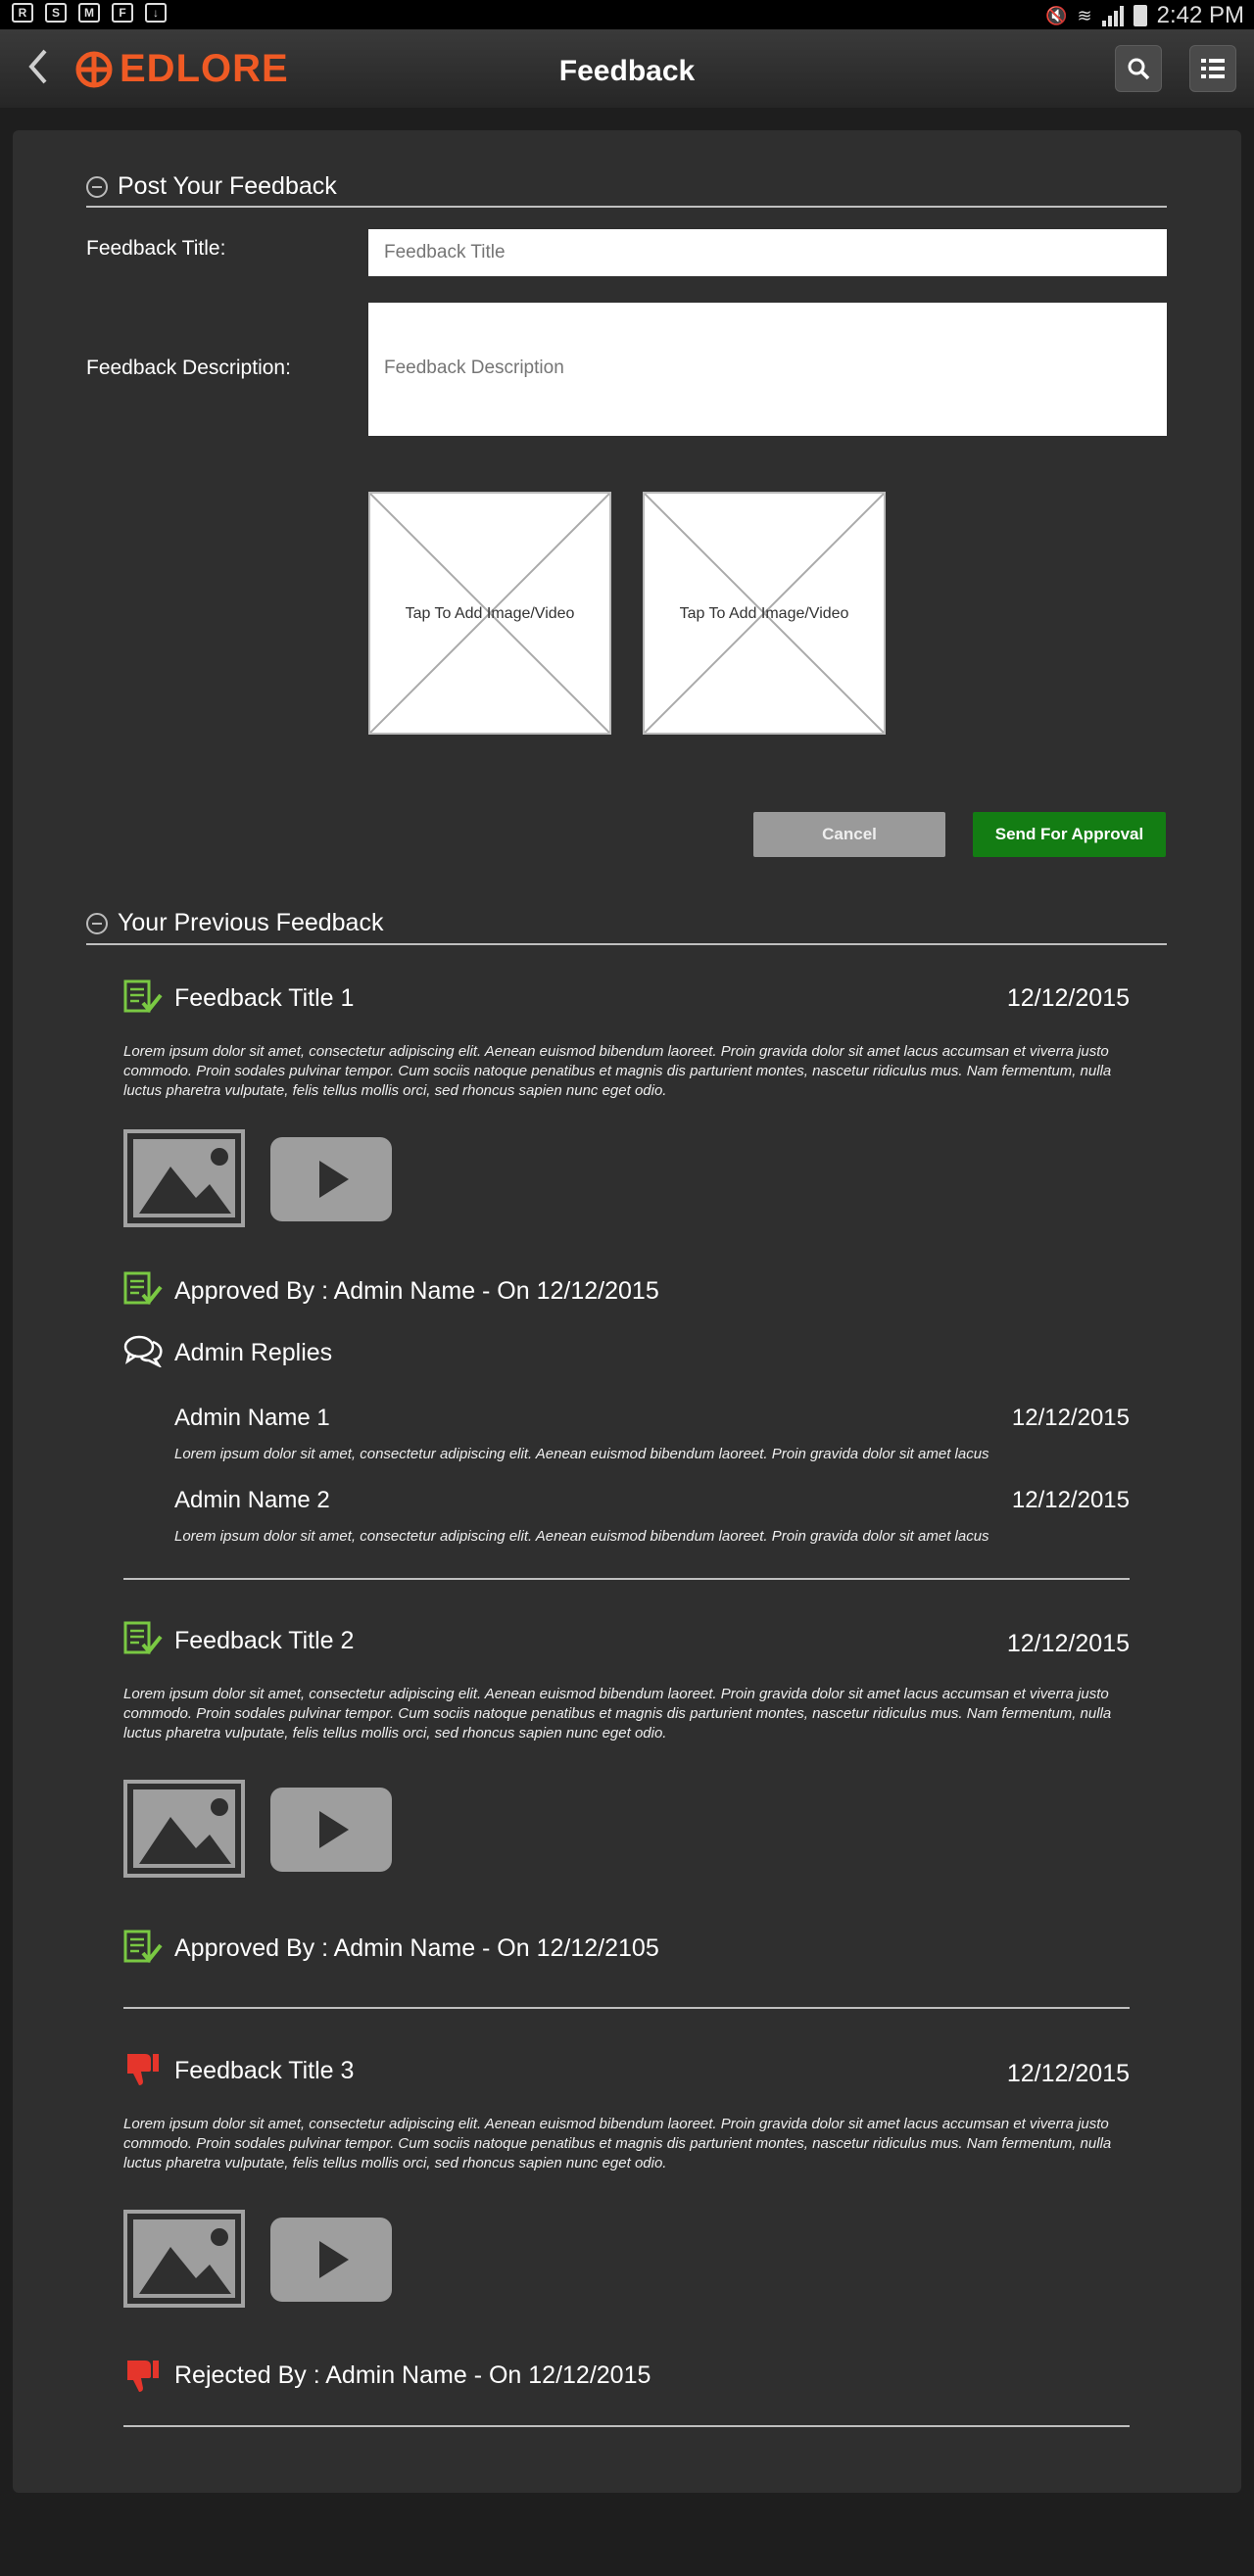  What do you see at coordinates (627, 14) in the screenshot?
I see `status-bar: R S M F ↓ 🔇 ≋ 2:42 PM` at bounding box center [627, 14].